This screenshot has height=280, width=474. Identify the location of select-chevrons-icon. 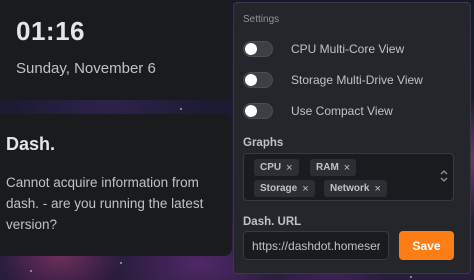
(444, 176).